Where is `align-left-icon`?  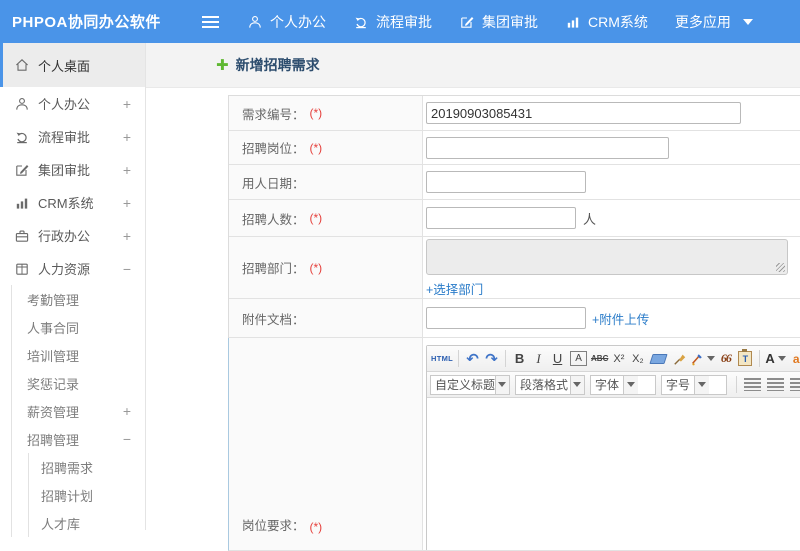 align-left-icon is located at coordinates (752, 384).